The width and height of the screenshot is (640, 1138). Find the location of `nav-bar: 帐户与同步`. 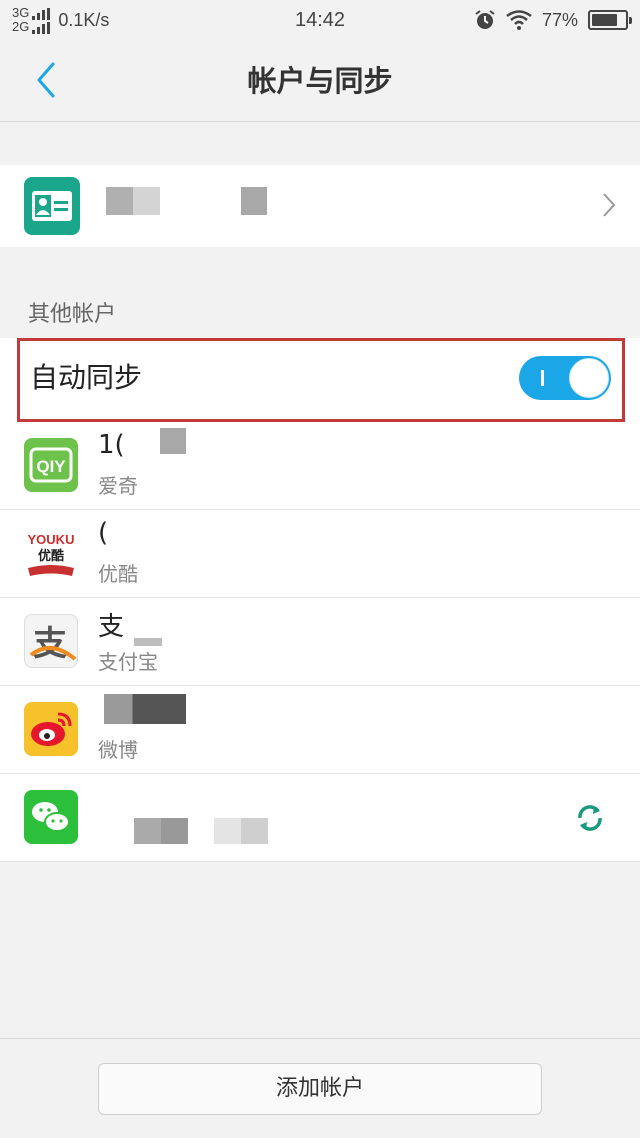

nav-bar: 帐户与同步 is located at coordinates (320, 81).